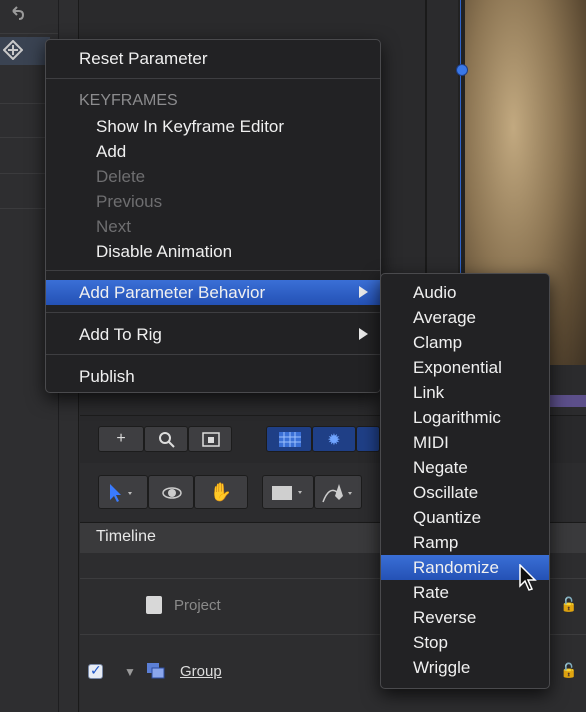 The width and height of the screenshot is (586, 712). I want to click on guide-handle, so click(462, 70).